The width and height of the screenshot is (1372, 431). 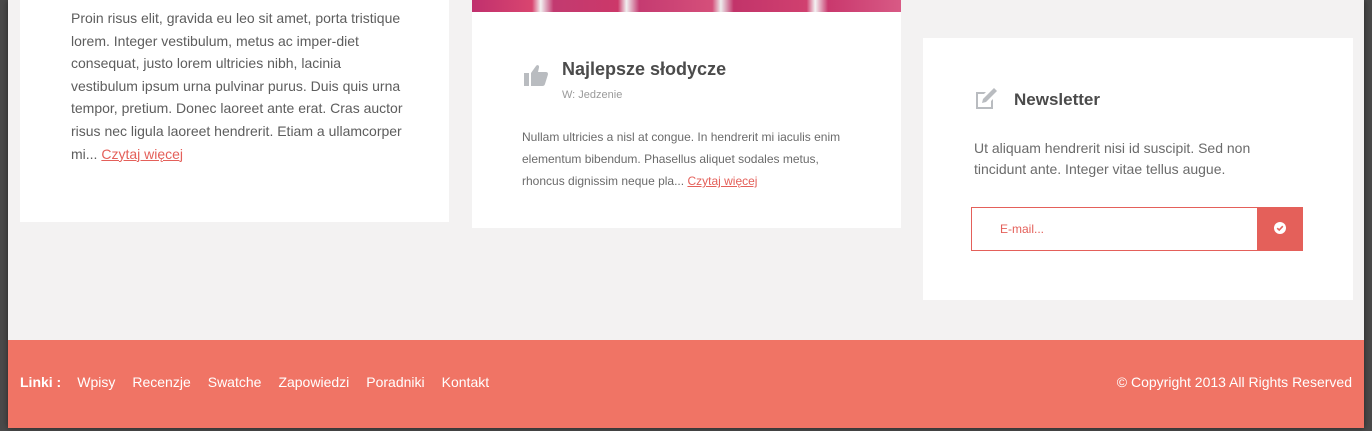 I want to click on thumbs-up-icon, so click(x=536, y=75).